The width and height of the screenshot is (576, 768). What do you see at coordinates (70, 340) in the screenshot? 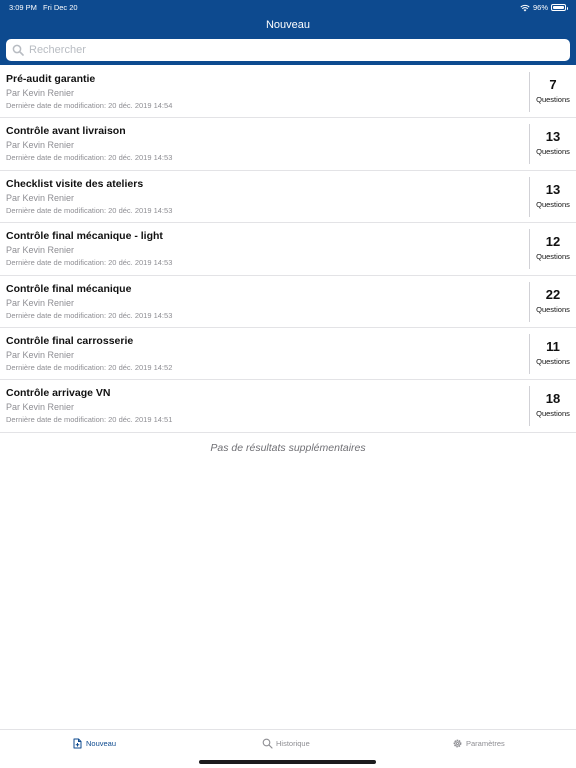
I see `item-title: Contrôle final carrosserie` at bounding box center [70, 340].